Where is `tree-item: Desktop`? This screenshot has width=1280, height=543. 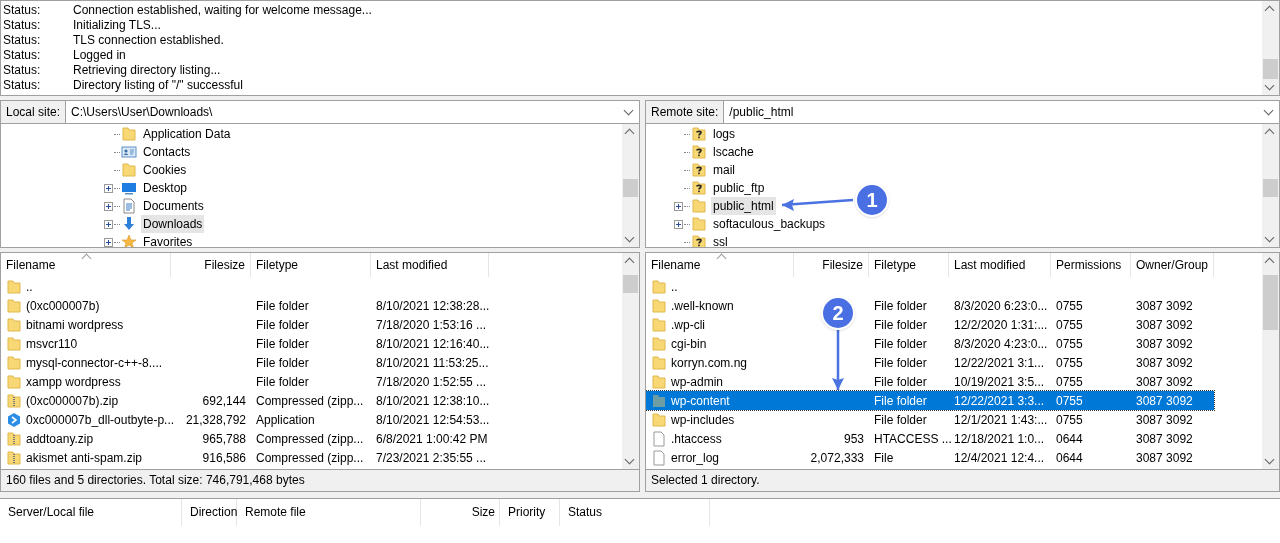
tree-item: Desktop is located at coordinates (165, 188).